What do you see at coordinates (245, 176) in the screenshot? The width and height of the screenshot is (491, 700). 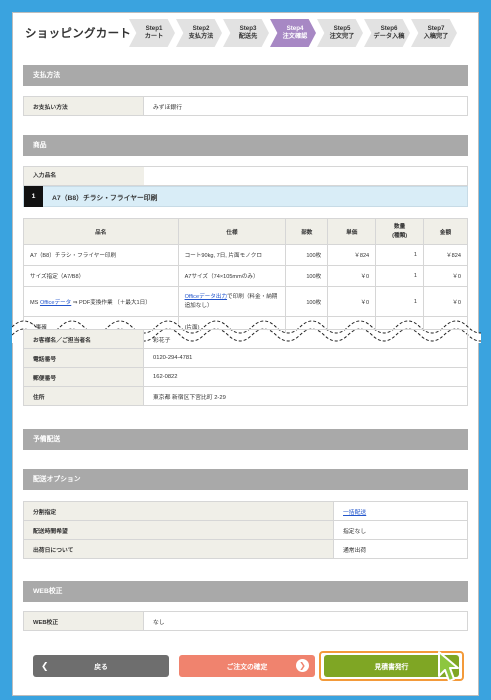 I see `input-name-row: 入力品名` at bounding box center [245, 176].